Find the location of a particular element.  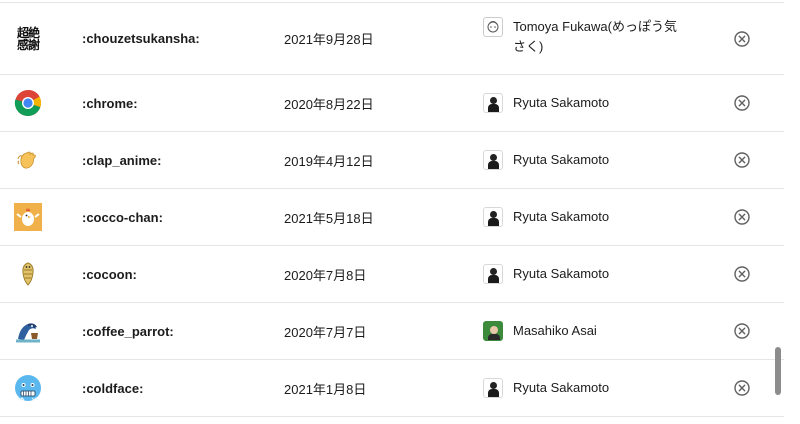

table-row: :cocco-chan: 2021年5月18日 Ryuta Sakamoto is located at coordinates (392, 217).